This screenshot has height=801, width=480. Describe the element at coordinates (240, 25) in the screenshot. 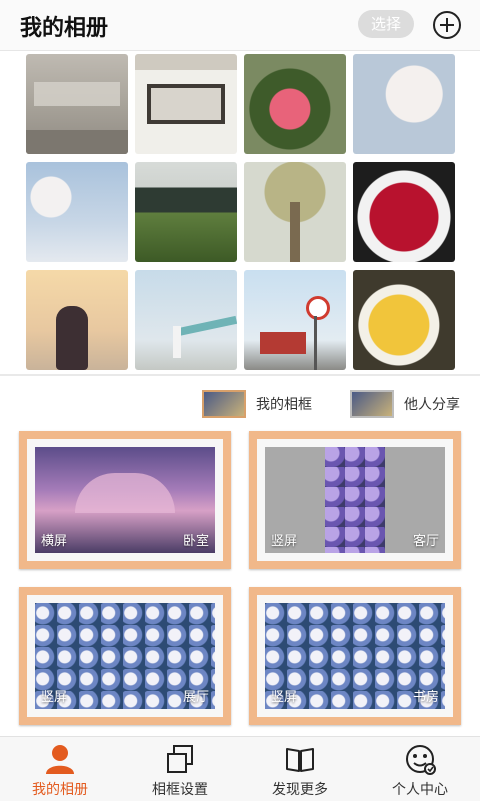

I see `app-header: 我的相册 选择` at that location.